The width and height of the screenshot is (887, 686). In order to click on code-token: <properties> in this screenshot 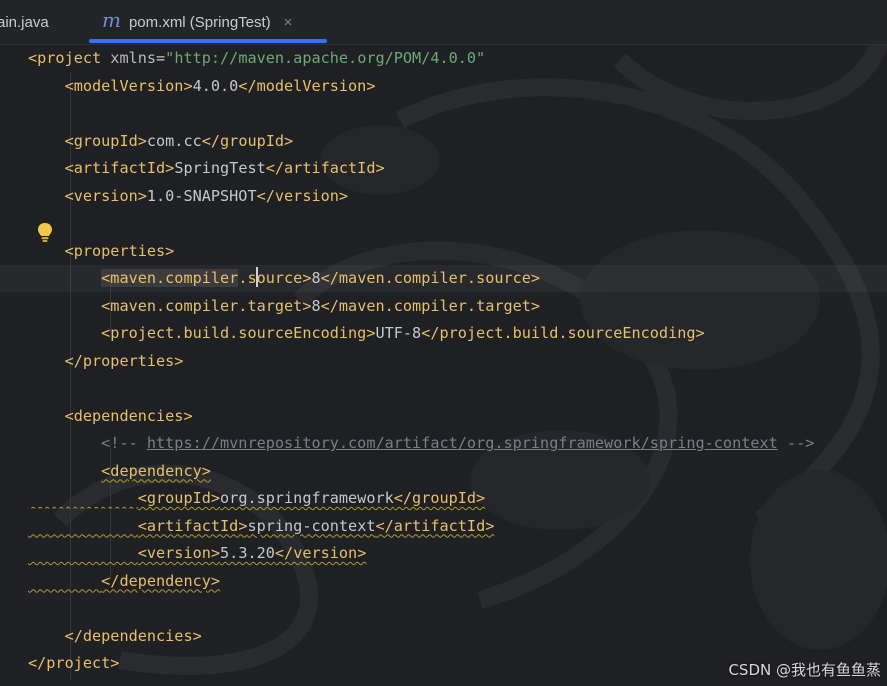, I will do `click(119, 250)`.